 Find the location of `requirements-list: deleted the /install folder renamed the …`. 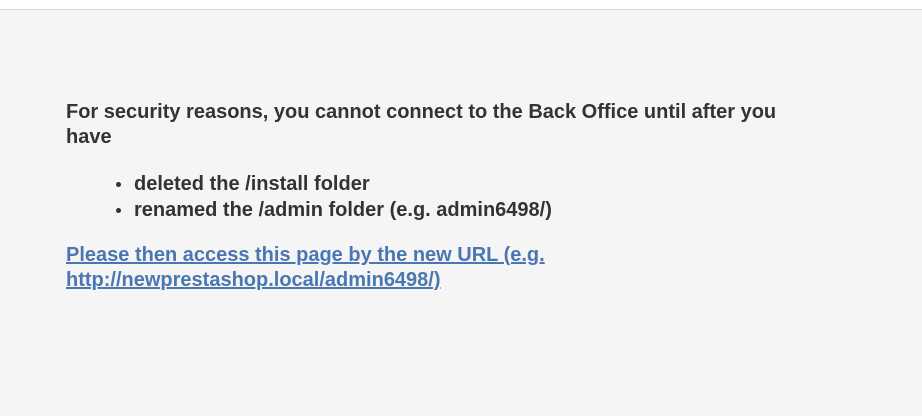

requirements-list: deleted the /install folder renamed the … is located at coordinates (456, 197).